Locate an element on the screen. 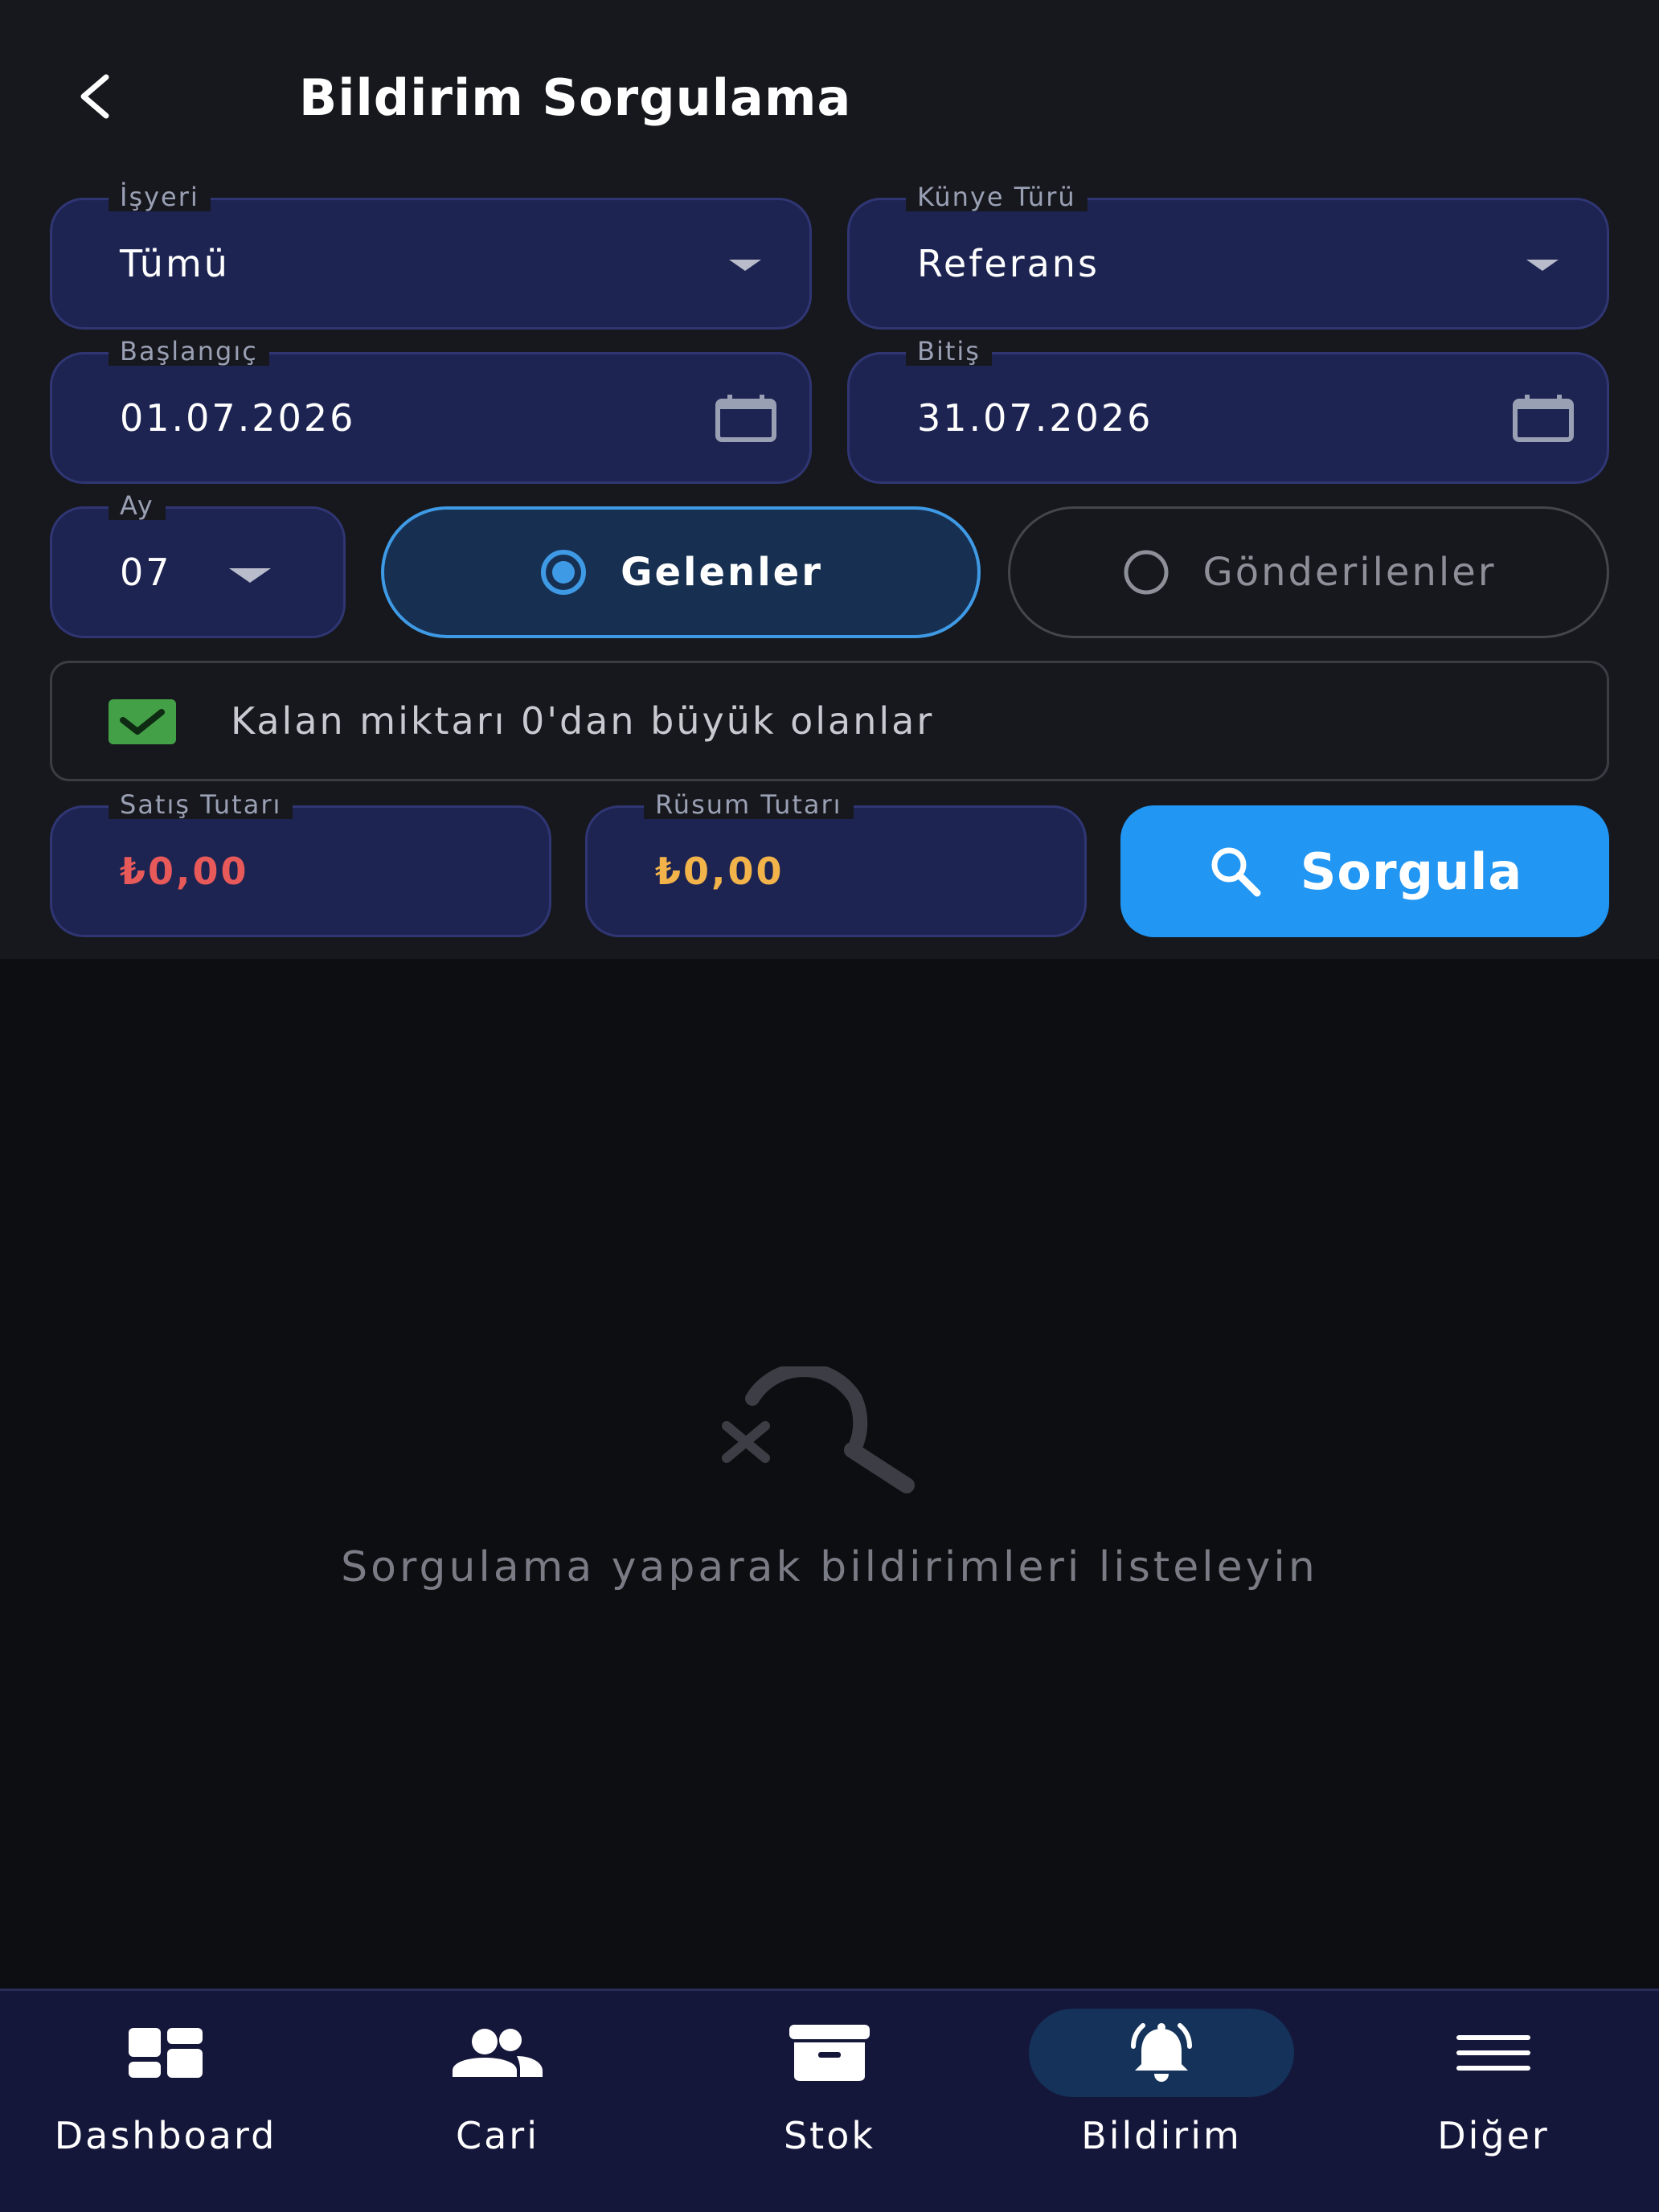 The image size is (1659, 2212). bell-icon is located at coordinates (1161, 2052).